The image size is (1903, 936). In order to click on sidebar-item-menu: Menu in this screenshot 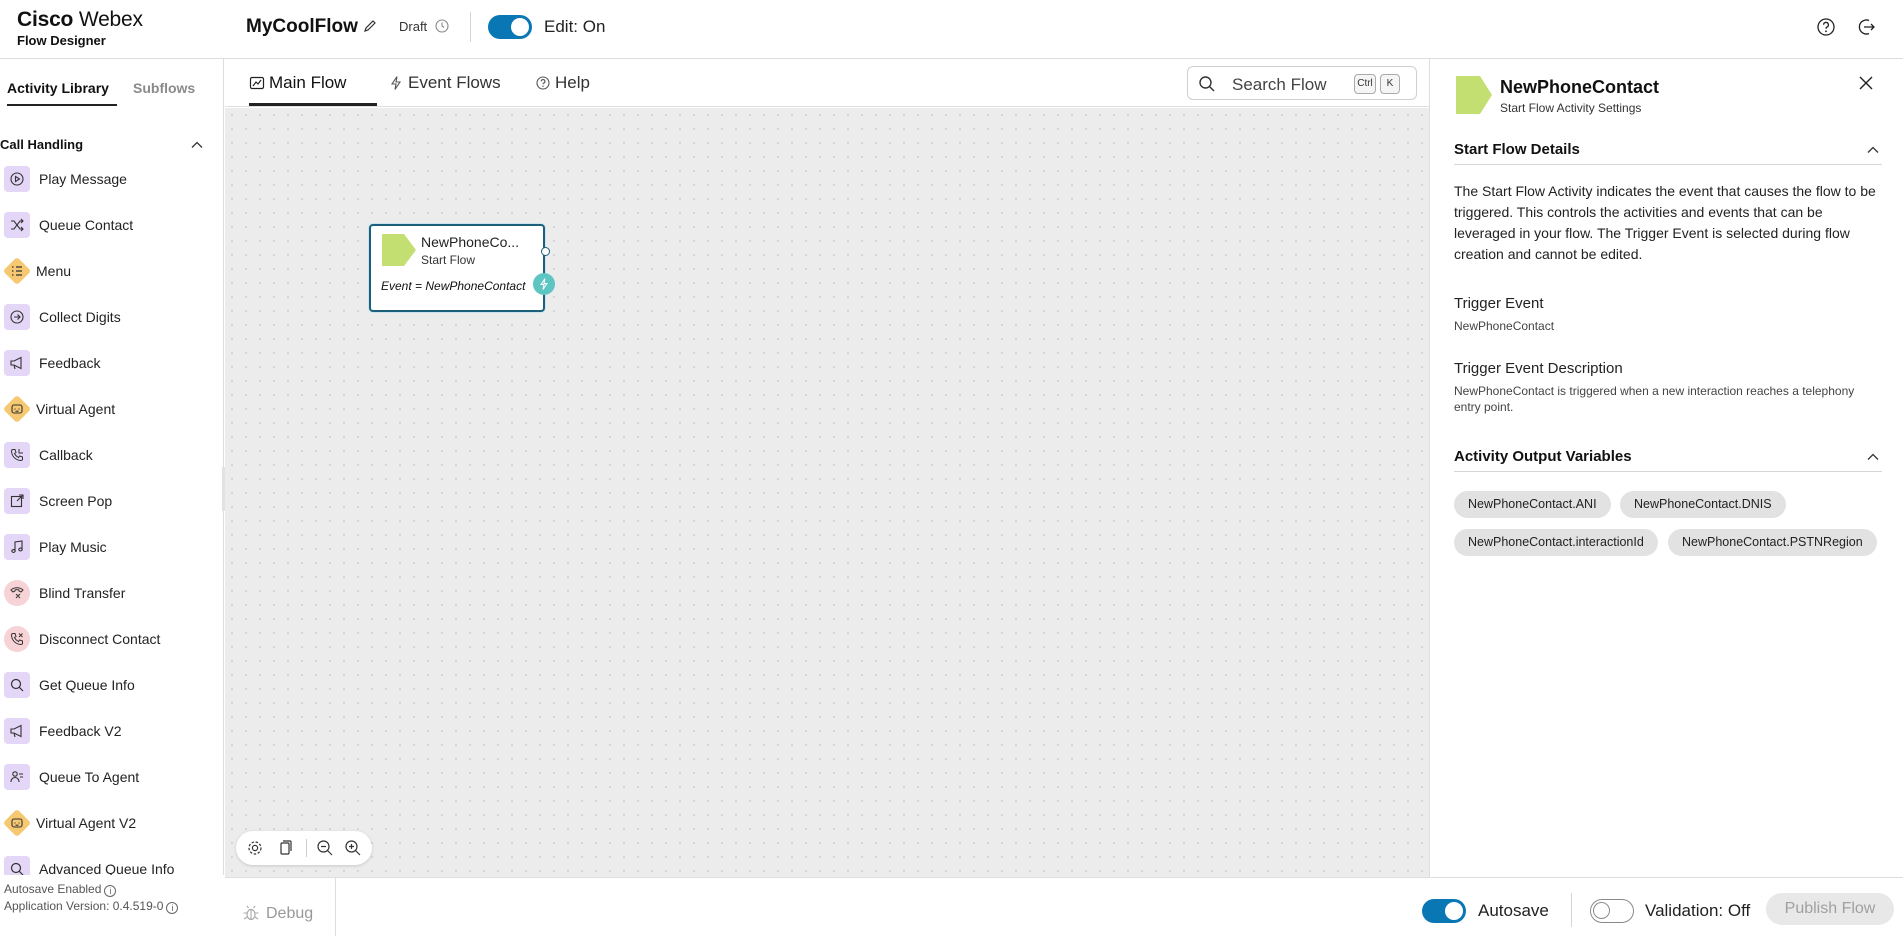, I will do `click(111, 281)`.